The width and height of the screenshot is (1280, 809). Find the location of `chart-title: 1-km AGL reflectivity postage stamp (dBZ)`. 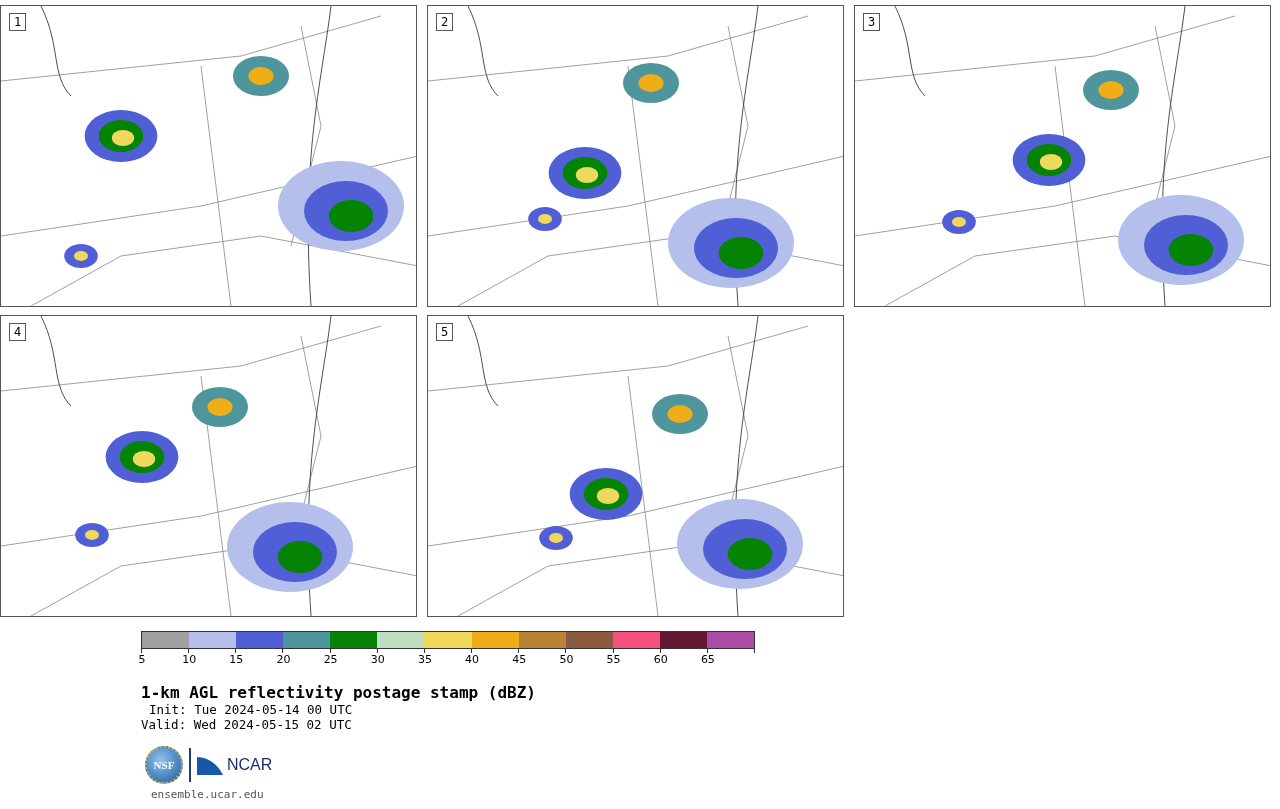

chart-title: 1-km AGL reflectivity postage stamp (dBZ) is located at coordinates (339, 692).